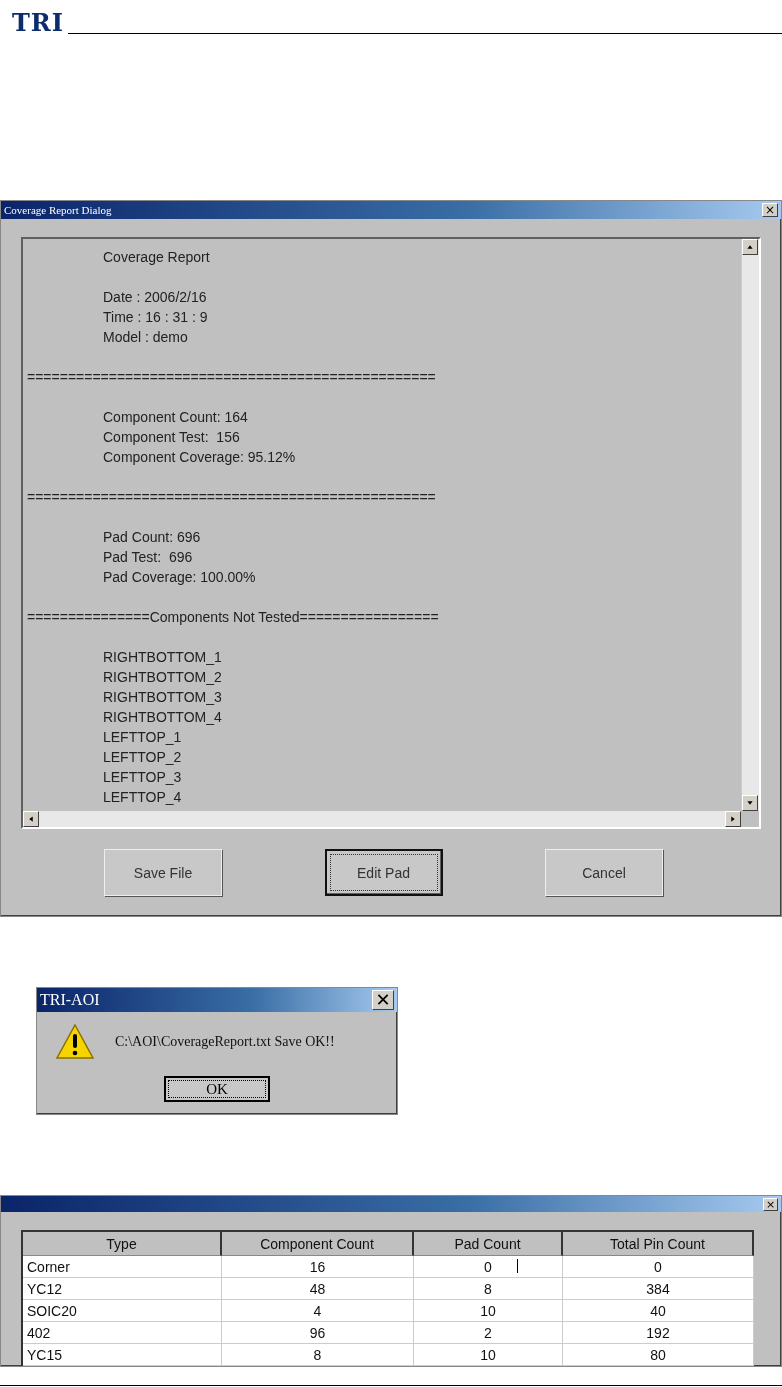  Describe the element at coordinates (318, 1267) in the screenshot. I see `table-cell: 16` at that location.